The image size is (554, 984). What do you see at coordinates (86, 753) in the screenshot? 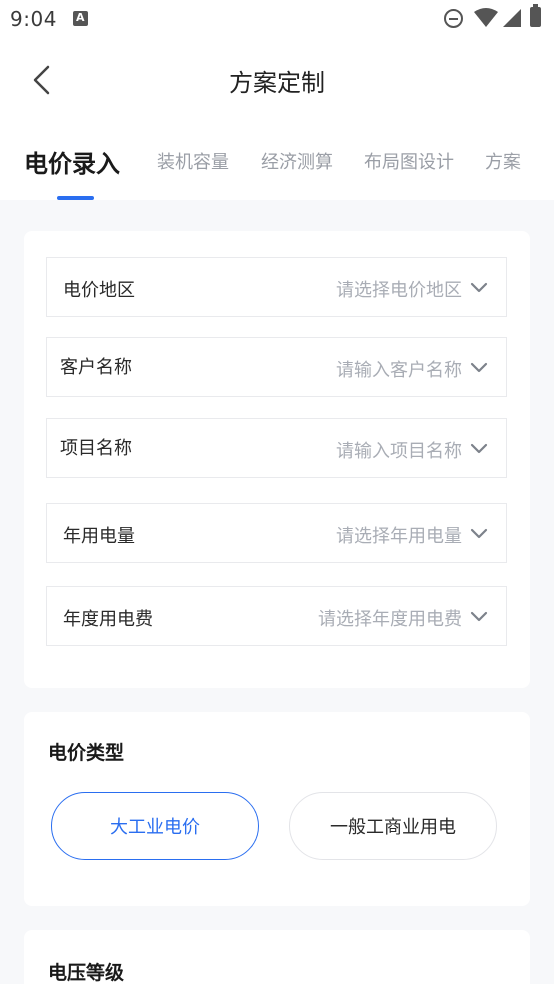
I see `section-title: 电价类型` at bounding box center [86, 753].